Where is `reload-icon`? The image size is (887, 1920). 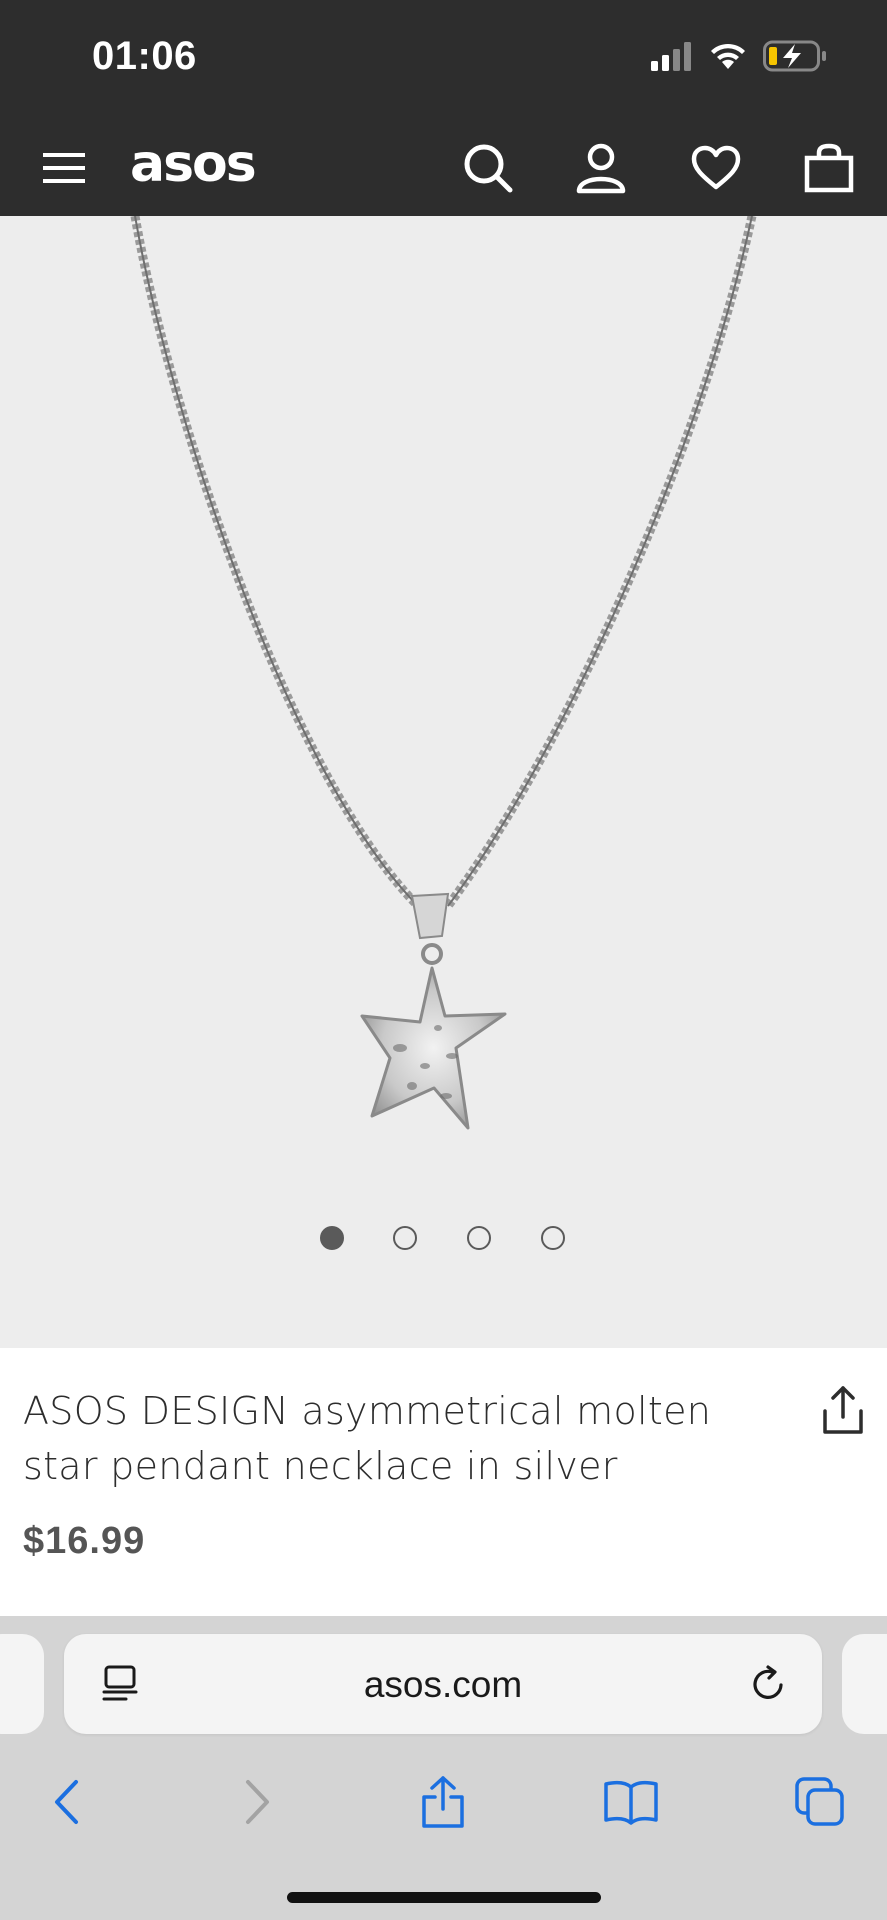
reload-icon is located at coordinates (768, 1682).